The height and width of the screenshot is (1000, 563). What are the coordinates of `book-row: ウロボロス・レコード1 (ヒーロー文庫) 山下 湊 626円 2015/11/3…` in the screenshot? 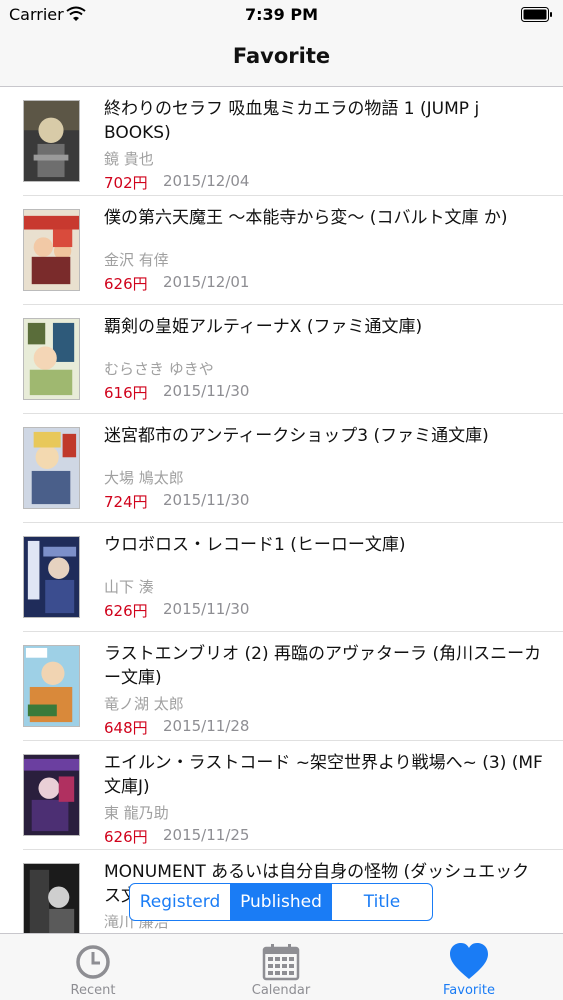 It's located at (281, 577).